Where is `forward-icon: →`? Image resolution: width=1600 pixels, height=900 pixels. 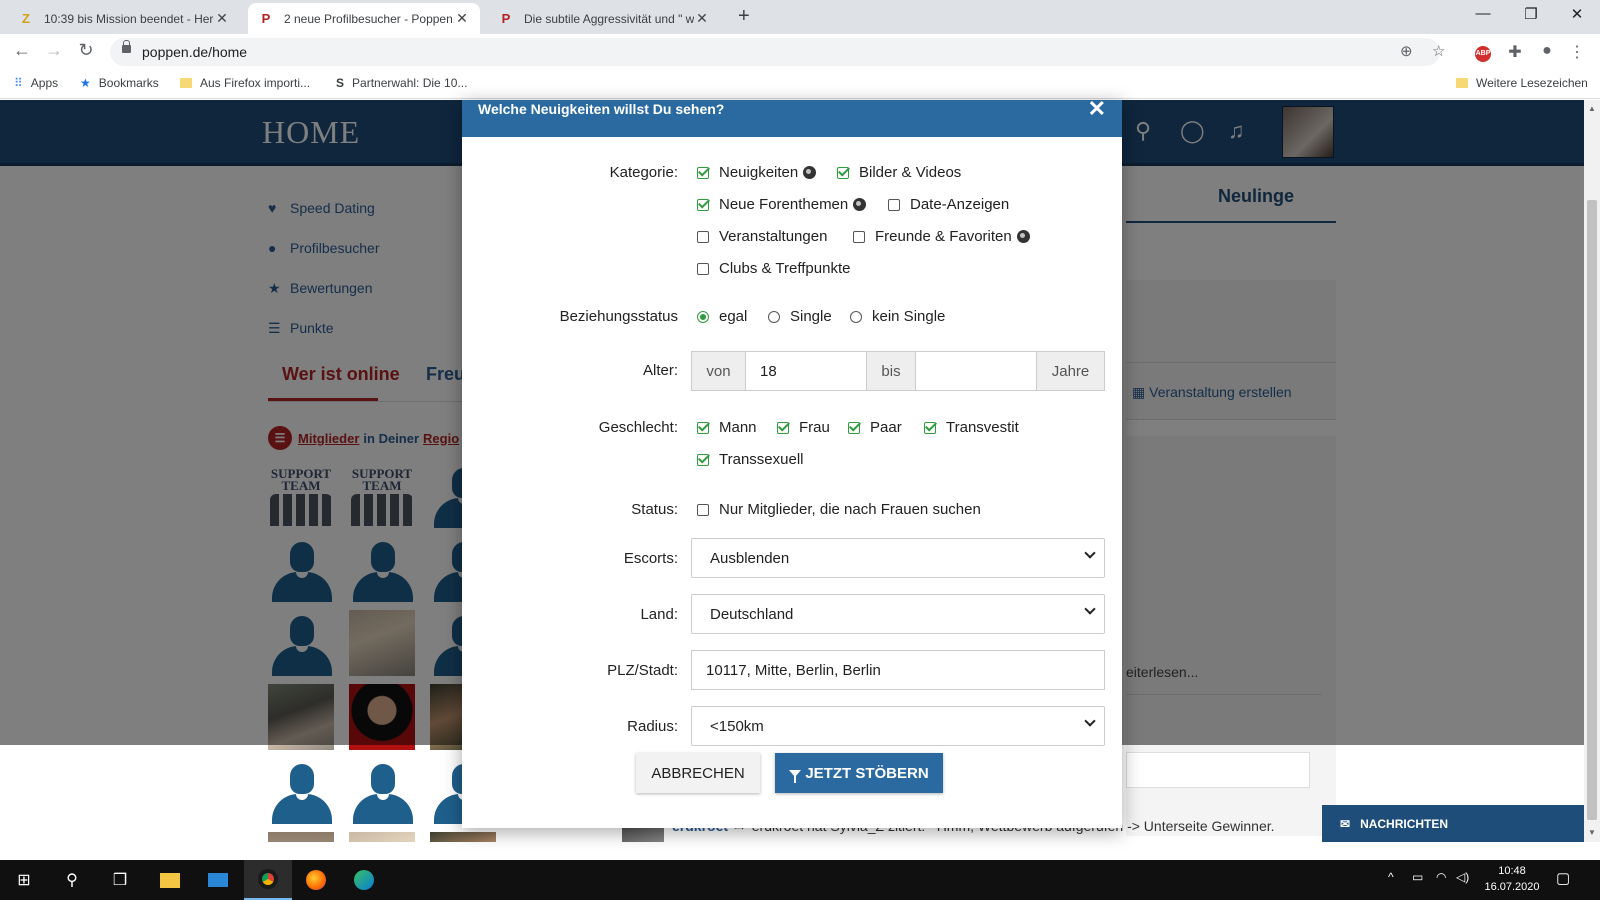 forward-icon: → is located at coordinates (54, 50).